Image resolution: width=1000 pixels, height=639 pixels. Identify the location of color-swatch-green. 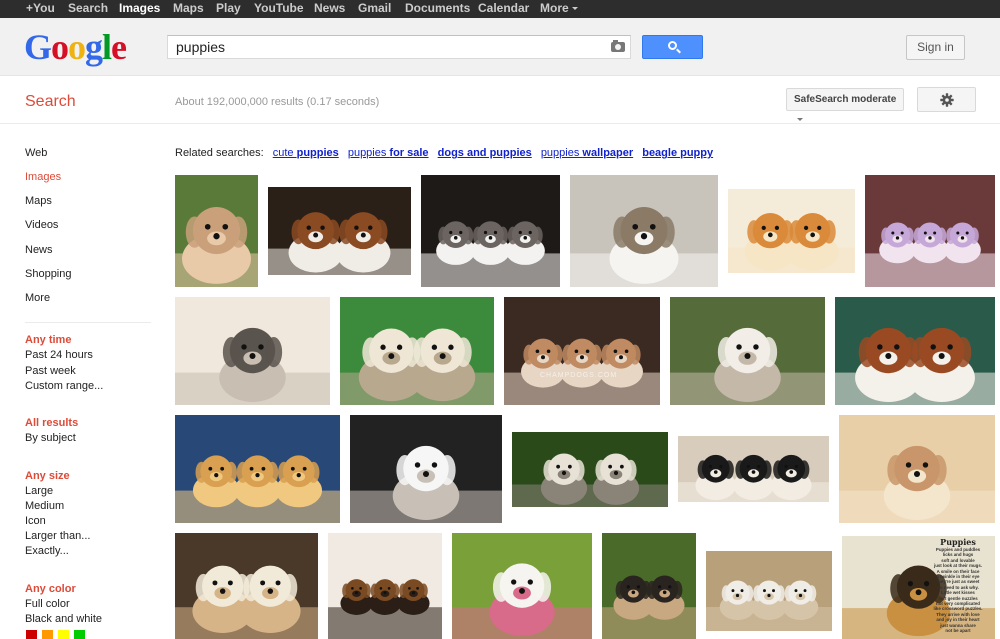
(79, 634).